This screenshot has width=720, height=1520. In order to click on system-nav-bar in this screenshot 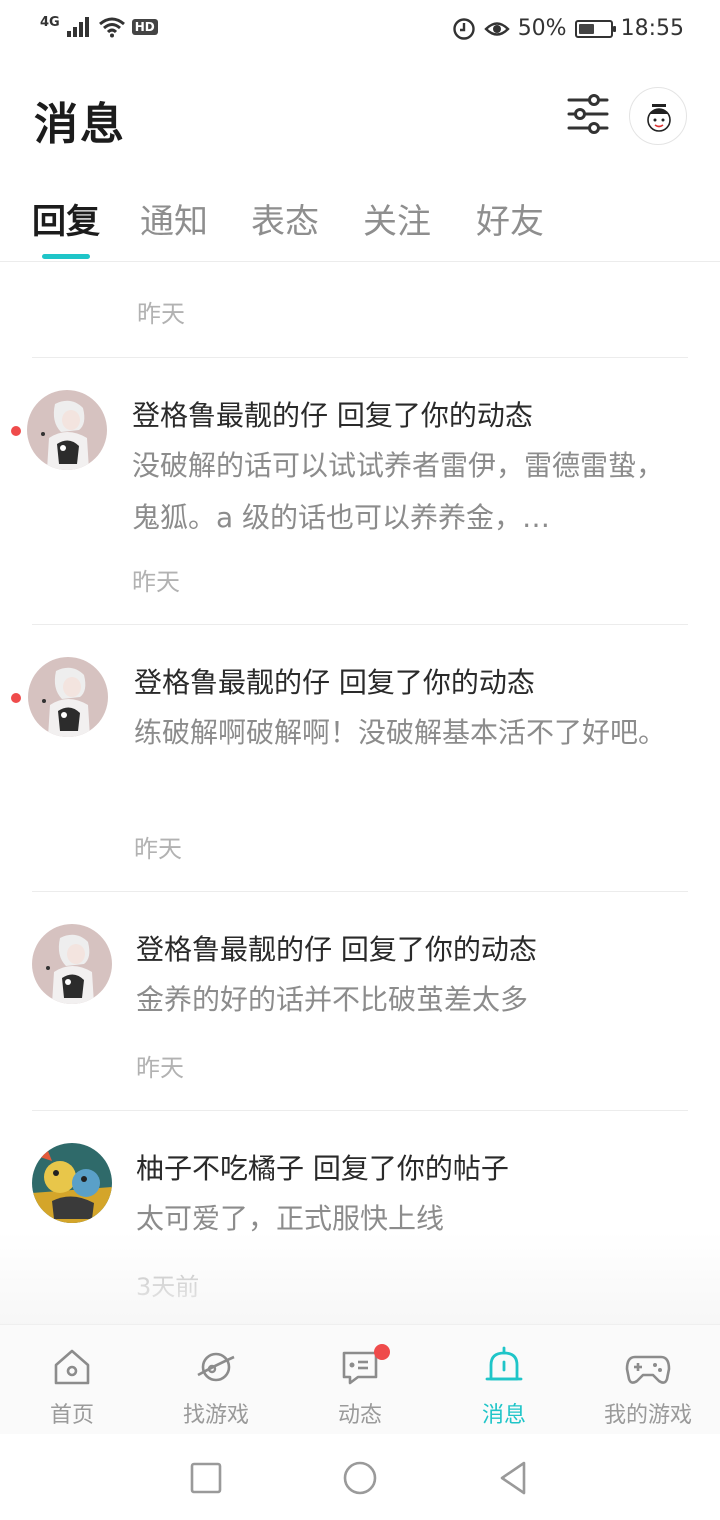, I will do `click(360, 1477)`.